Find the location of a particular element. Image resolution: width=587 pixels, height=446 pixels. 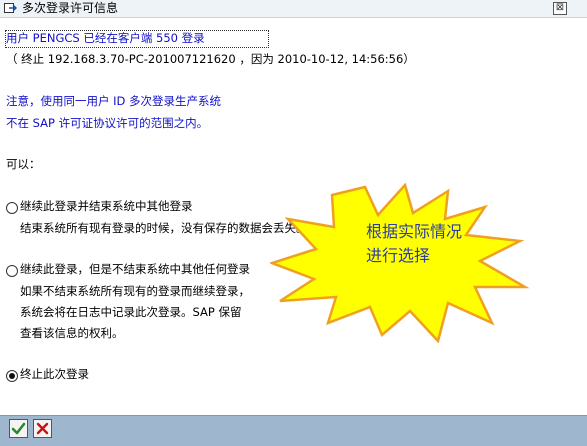

cancel-x-icon is located at coordinates (42, 428).